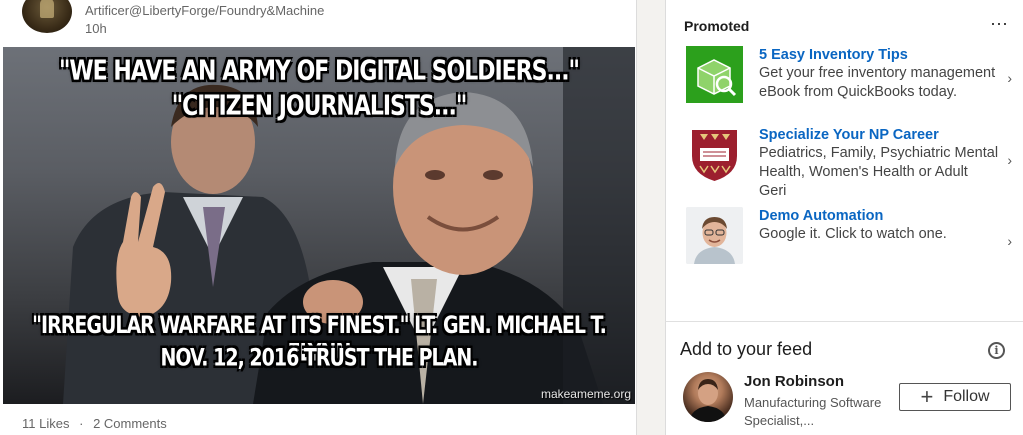 The width and height of the screenshot is (1023, 435). What do you see at coordinates (996, 350) in the screenshot?
I see `info-icon: i` at bounding box center [996, 350].